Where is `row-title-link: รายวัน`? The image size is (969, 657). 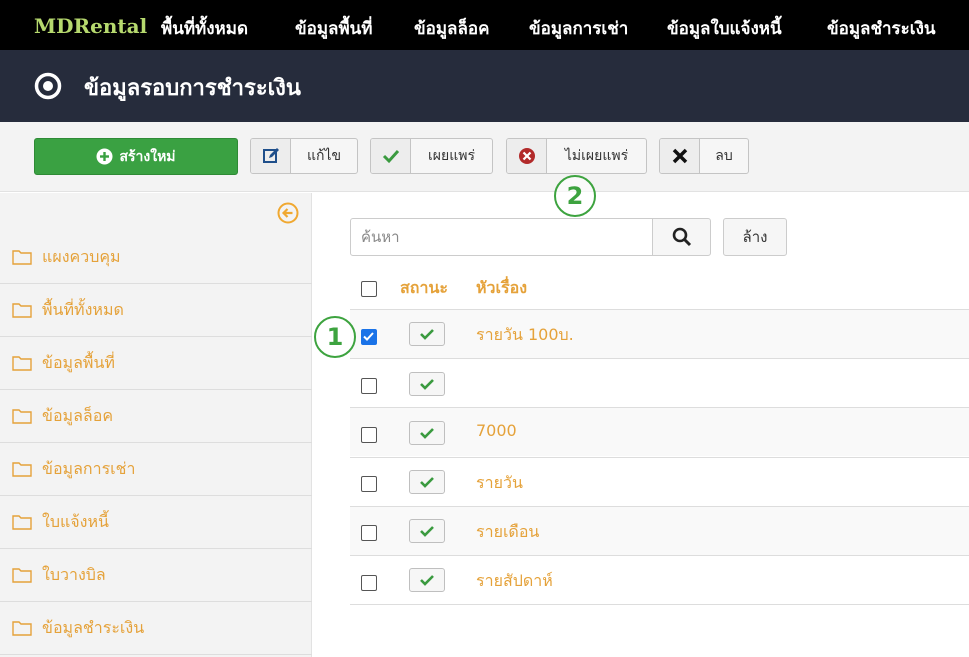
row-title-link: รายวัน is located at coordinates (499, 483).